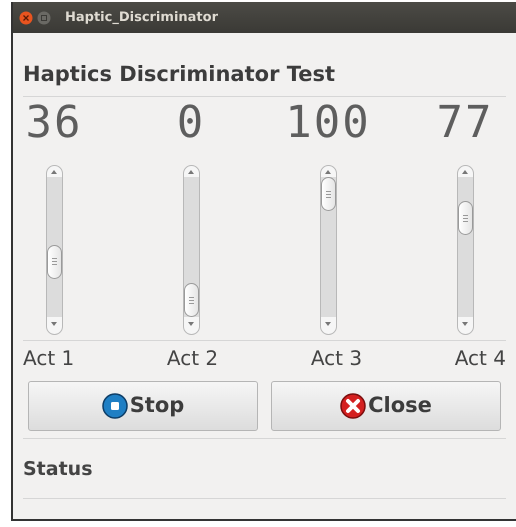 This screenshot has width=516, height=527. I want to click on lcd-reading: 36, so click(54, 123).